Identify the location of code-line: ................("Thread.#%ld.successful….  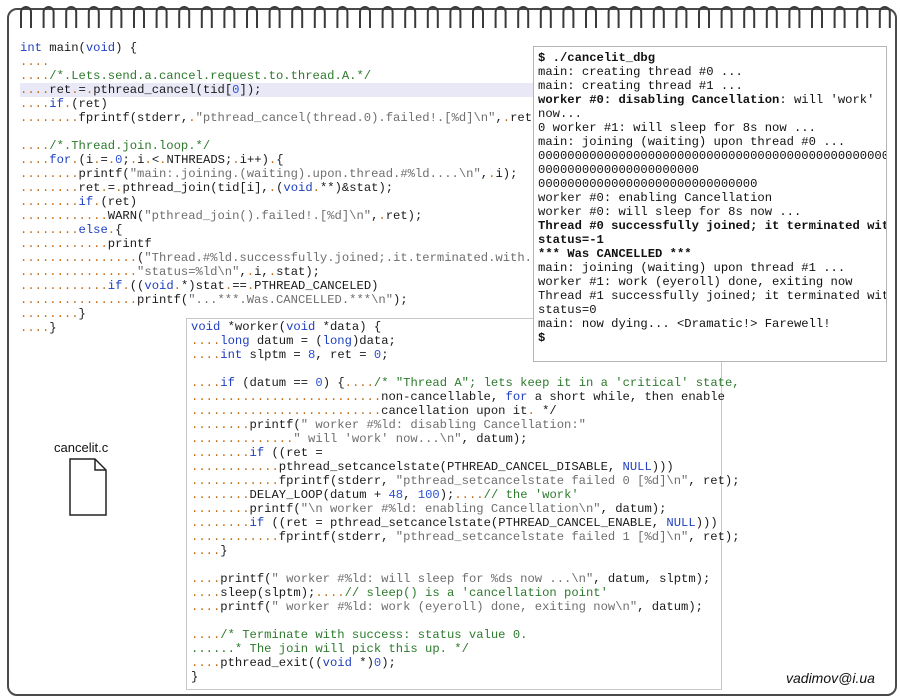
(280, 258).